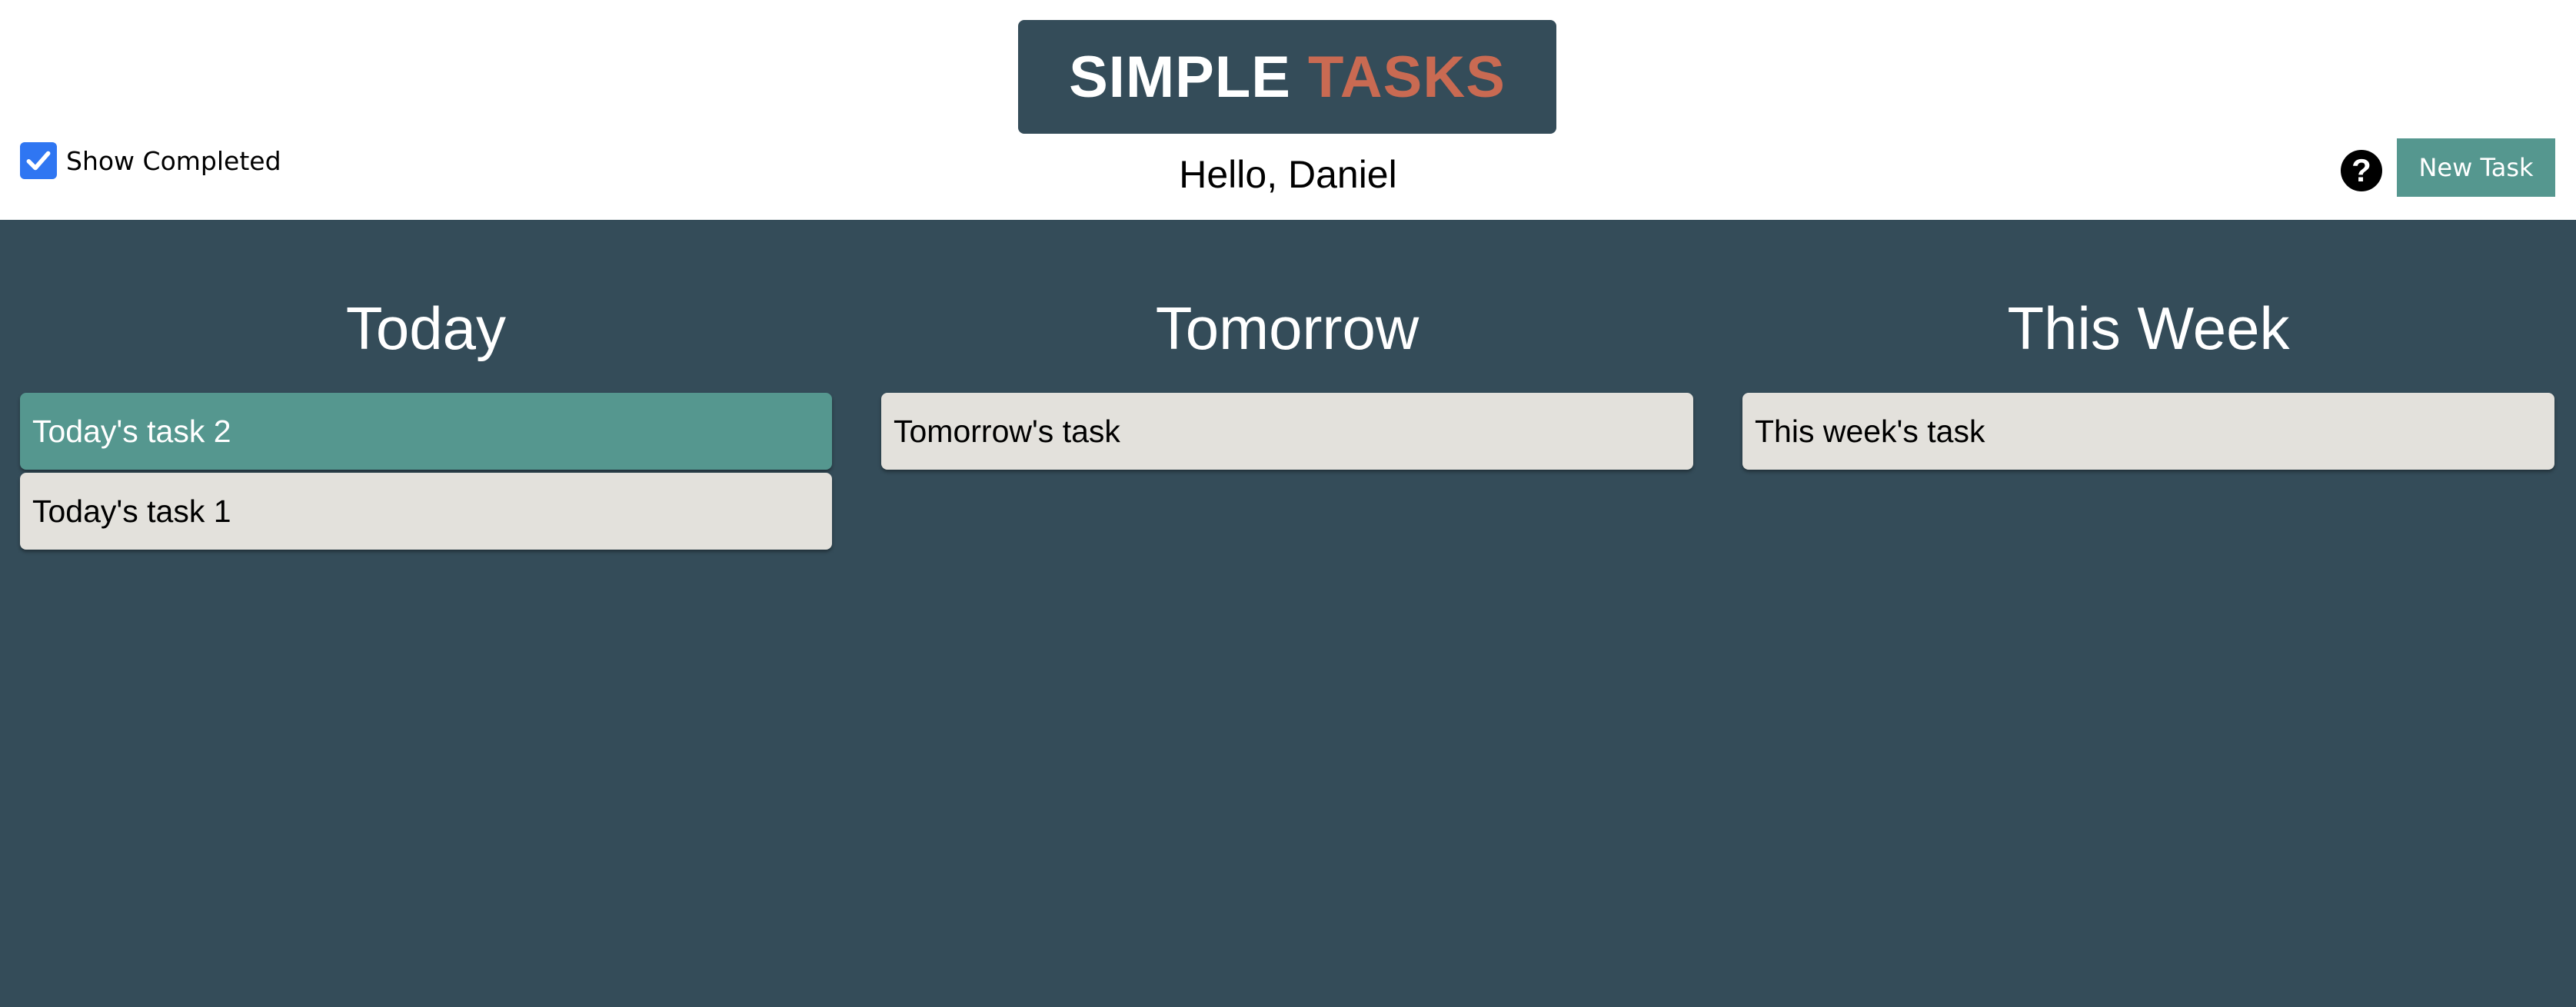 The width and height of the screenshot is (2576, 1007). Describe the element at coordinates (426, 431) in the screenshot. I see `task-card: Today's task 2` at that location.